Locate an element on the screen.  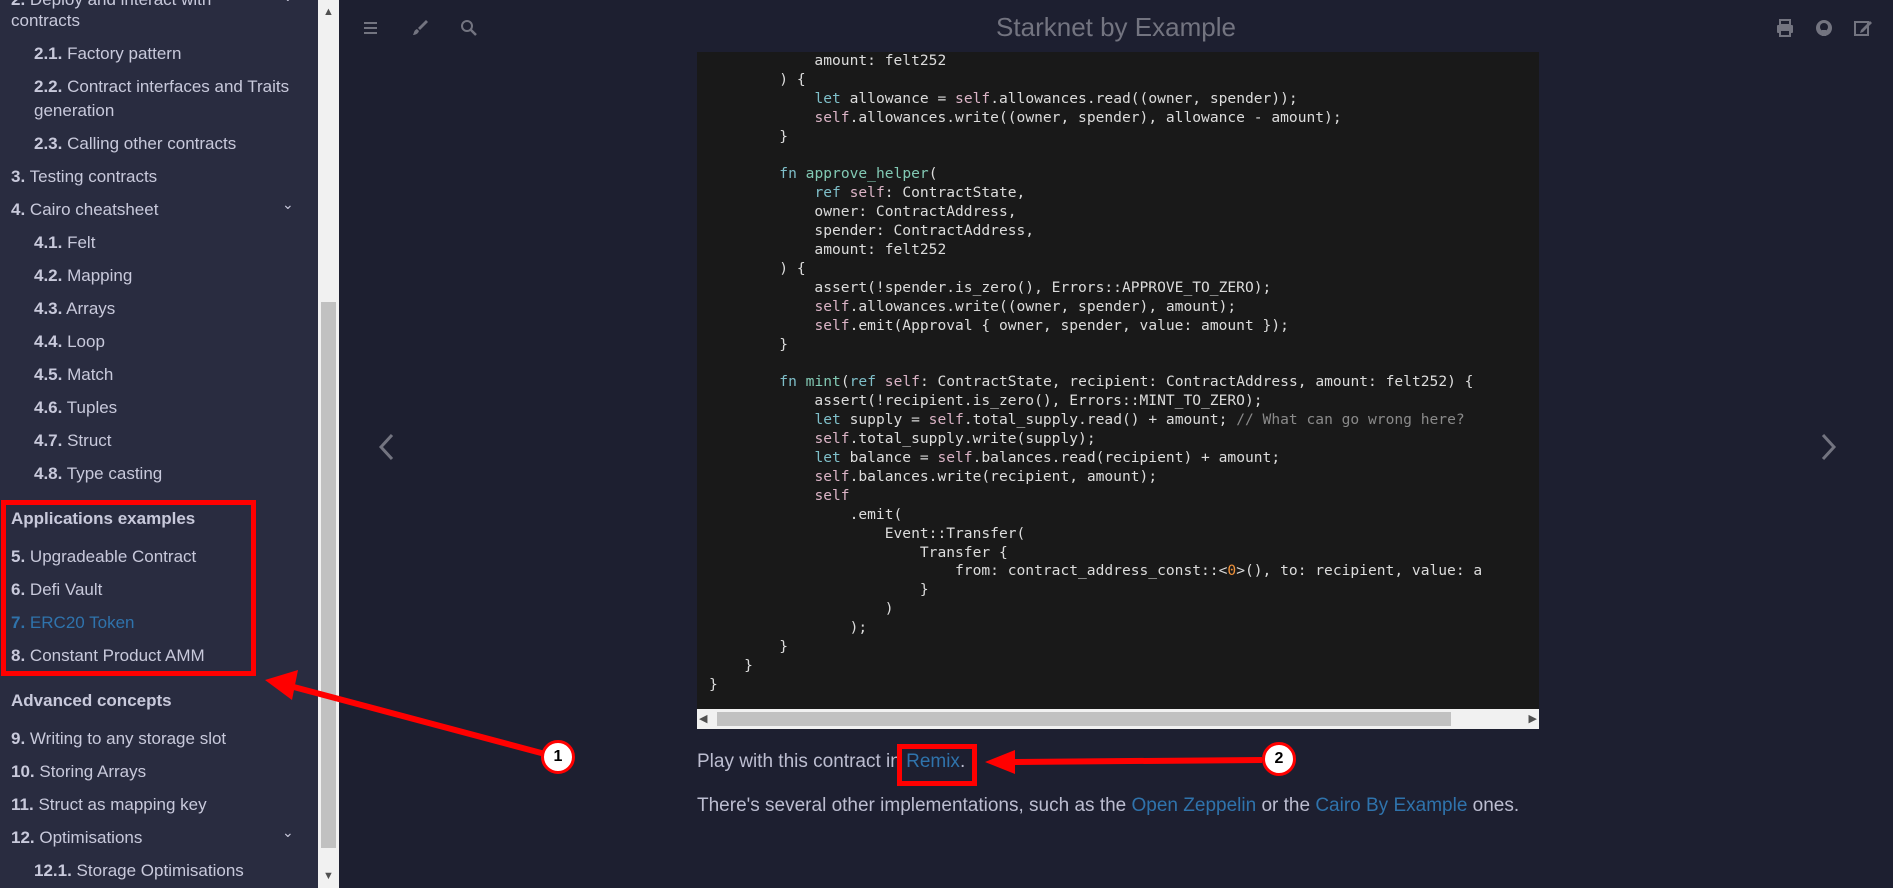
scroll-right-arrow-icon: ▶ is located at coordinates (1533, 719).